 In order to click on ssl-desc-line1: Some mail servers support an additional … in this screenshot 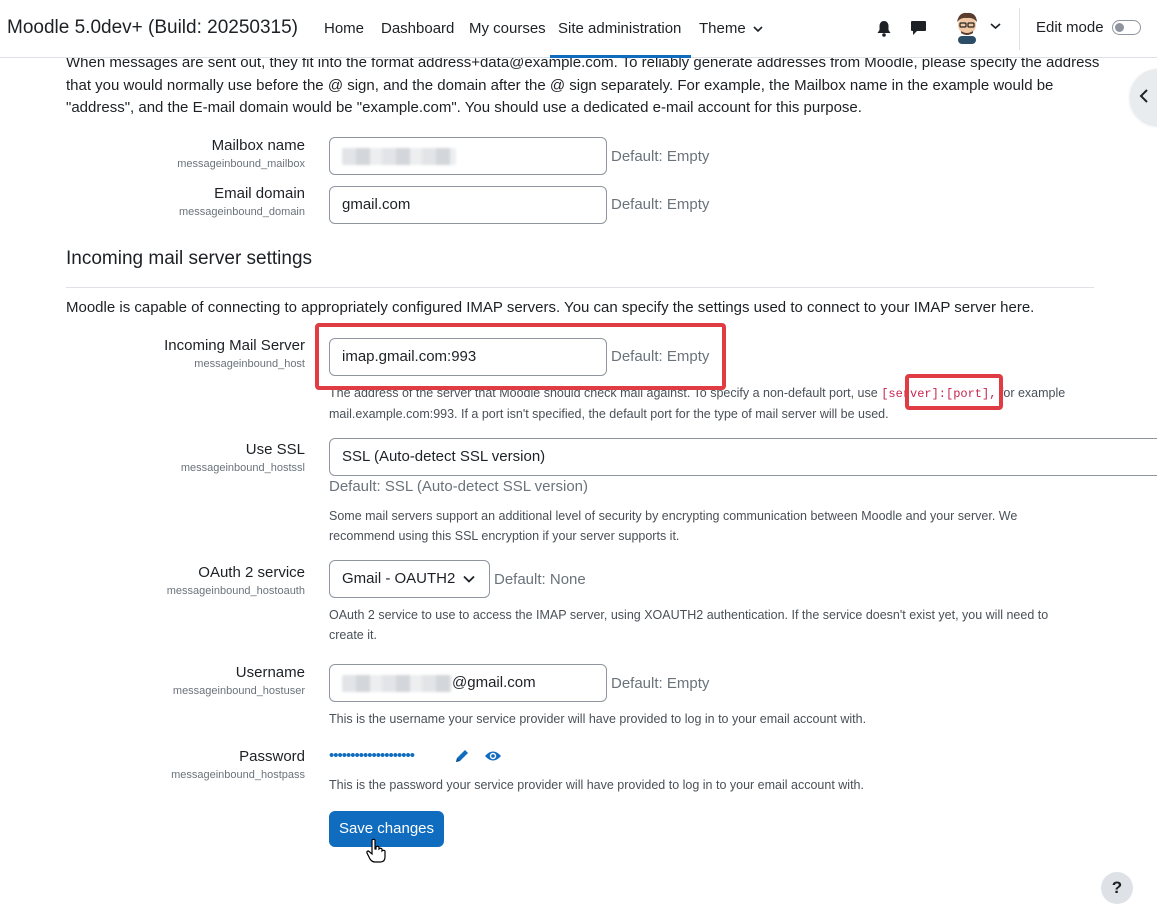, I will do `click(673, 516)`.